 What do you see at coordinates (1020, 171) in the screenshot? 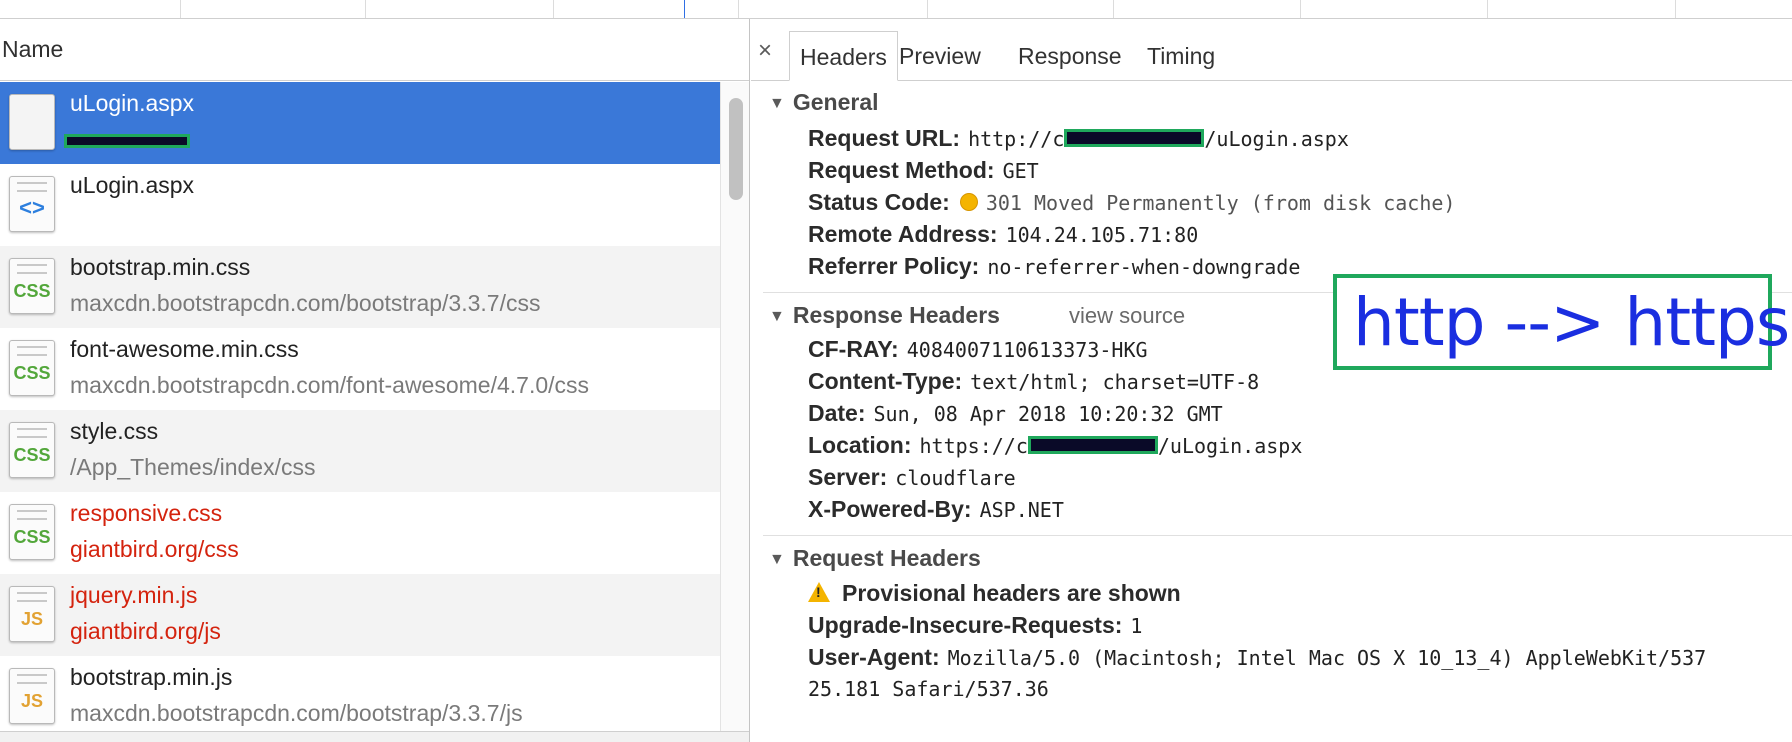
I see `request-method-value: GET` at bounding box center [1020, 171].